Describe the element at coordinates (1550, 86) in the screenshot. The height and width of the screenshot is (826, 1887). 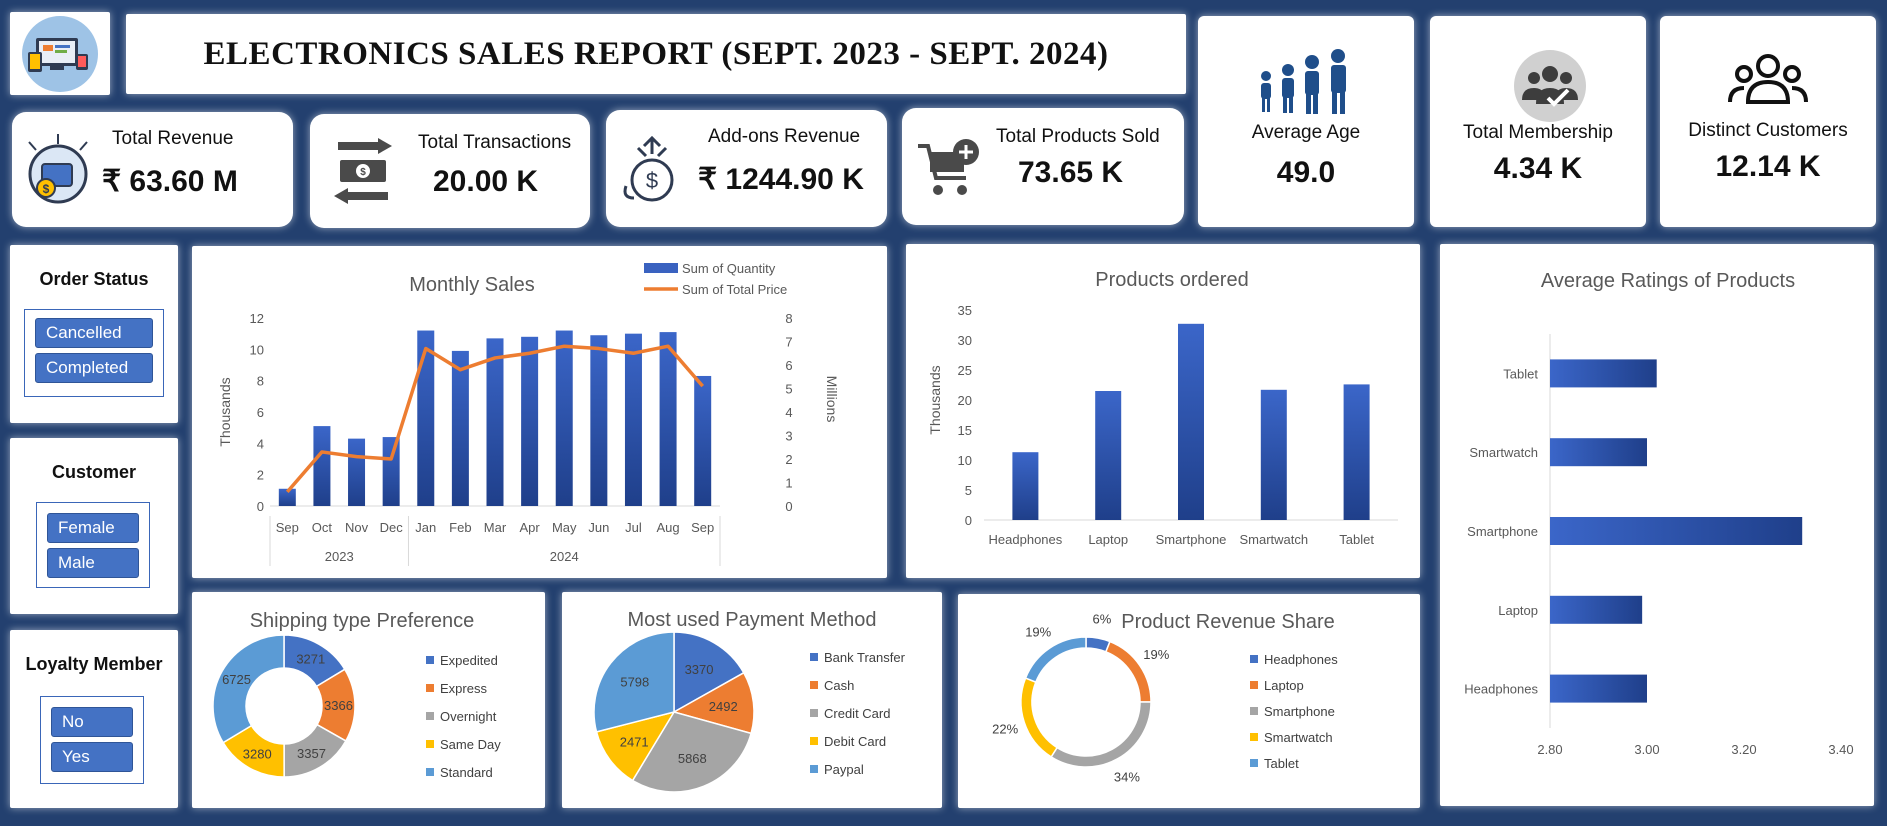
I see `group-check-icon` at that location.